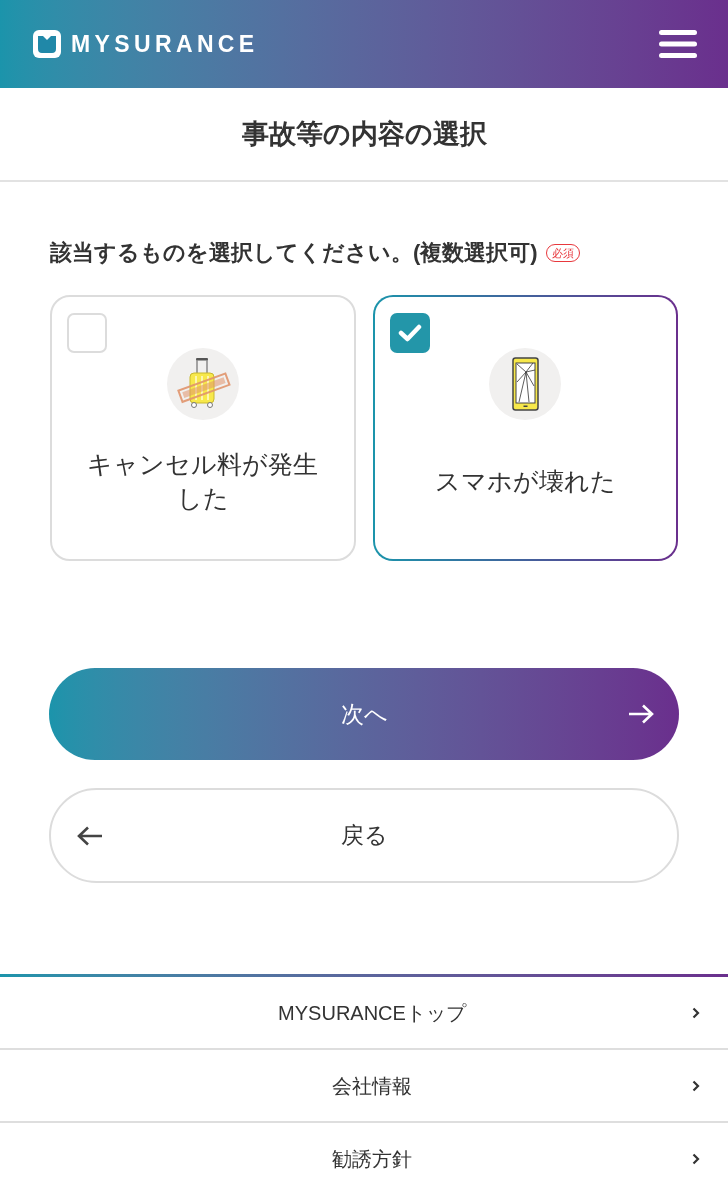 The width and height of the screenshot is (728, 1194). I want to click on footer-link: 会社情報, so click(364, 1086).